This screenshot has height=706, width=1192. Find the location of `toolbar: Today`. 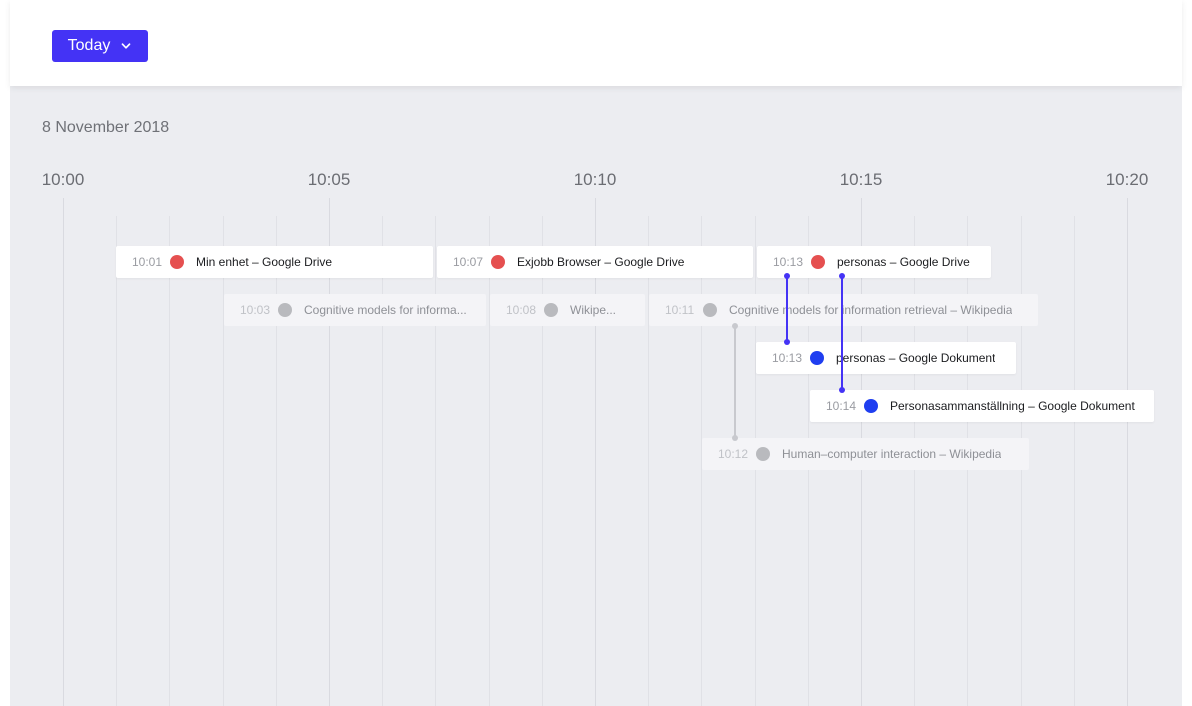

toolbar: Today is located at coordinates (596, 43).